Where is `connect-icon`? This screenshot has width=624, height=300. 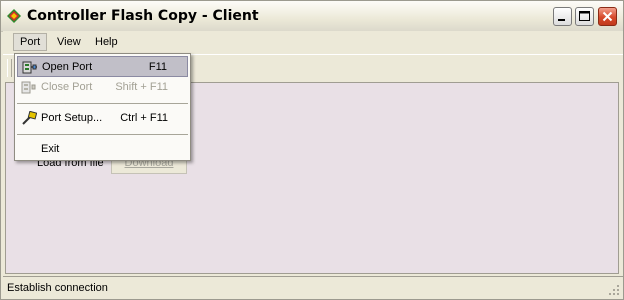 connect-icon is located at coordinates (29, 67).